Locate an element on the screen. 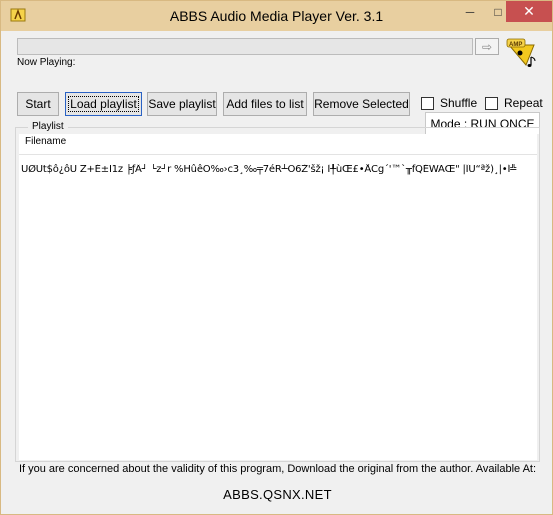 Image resolution: width=553 pixels, height=515 pixels. remove-selected-label: Remove Selected is located at coordinates (361, 104).